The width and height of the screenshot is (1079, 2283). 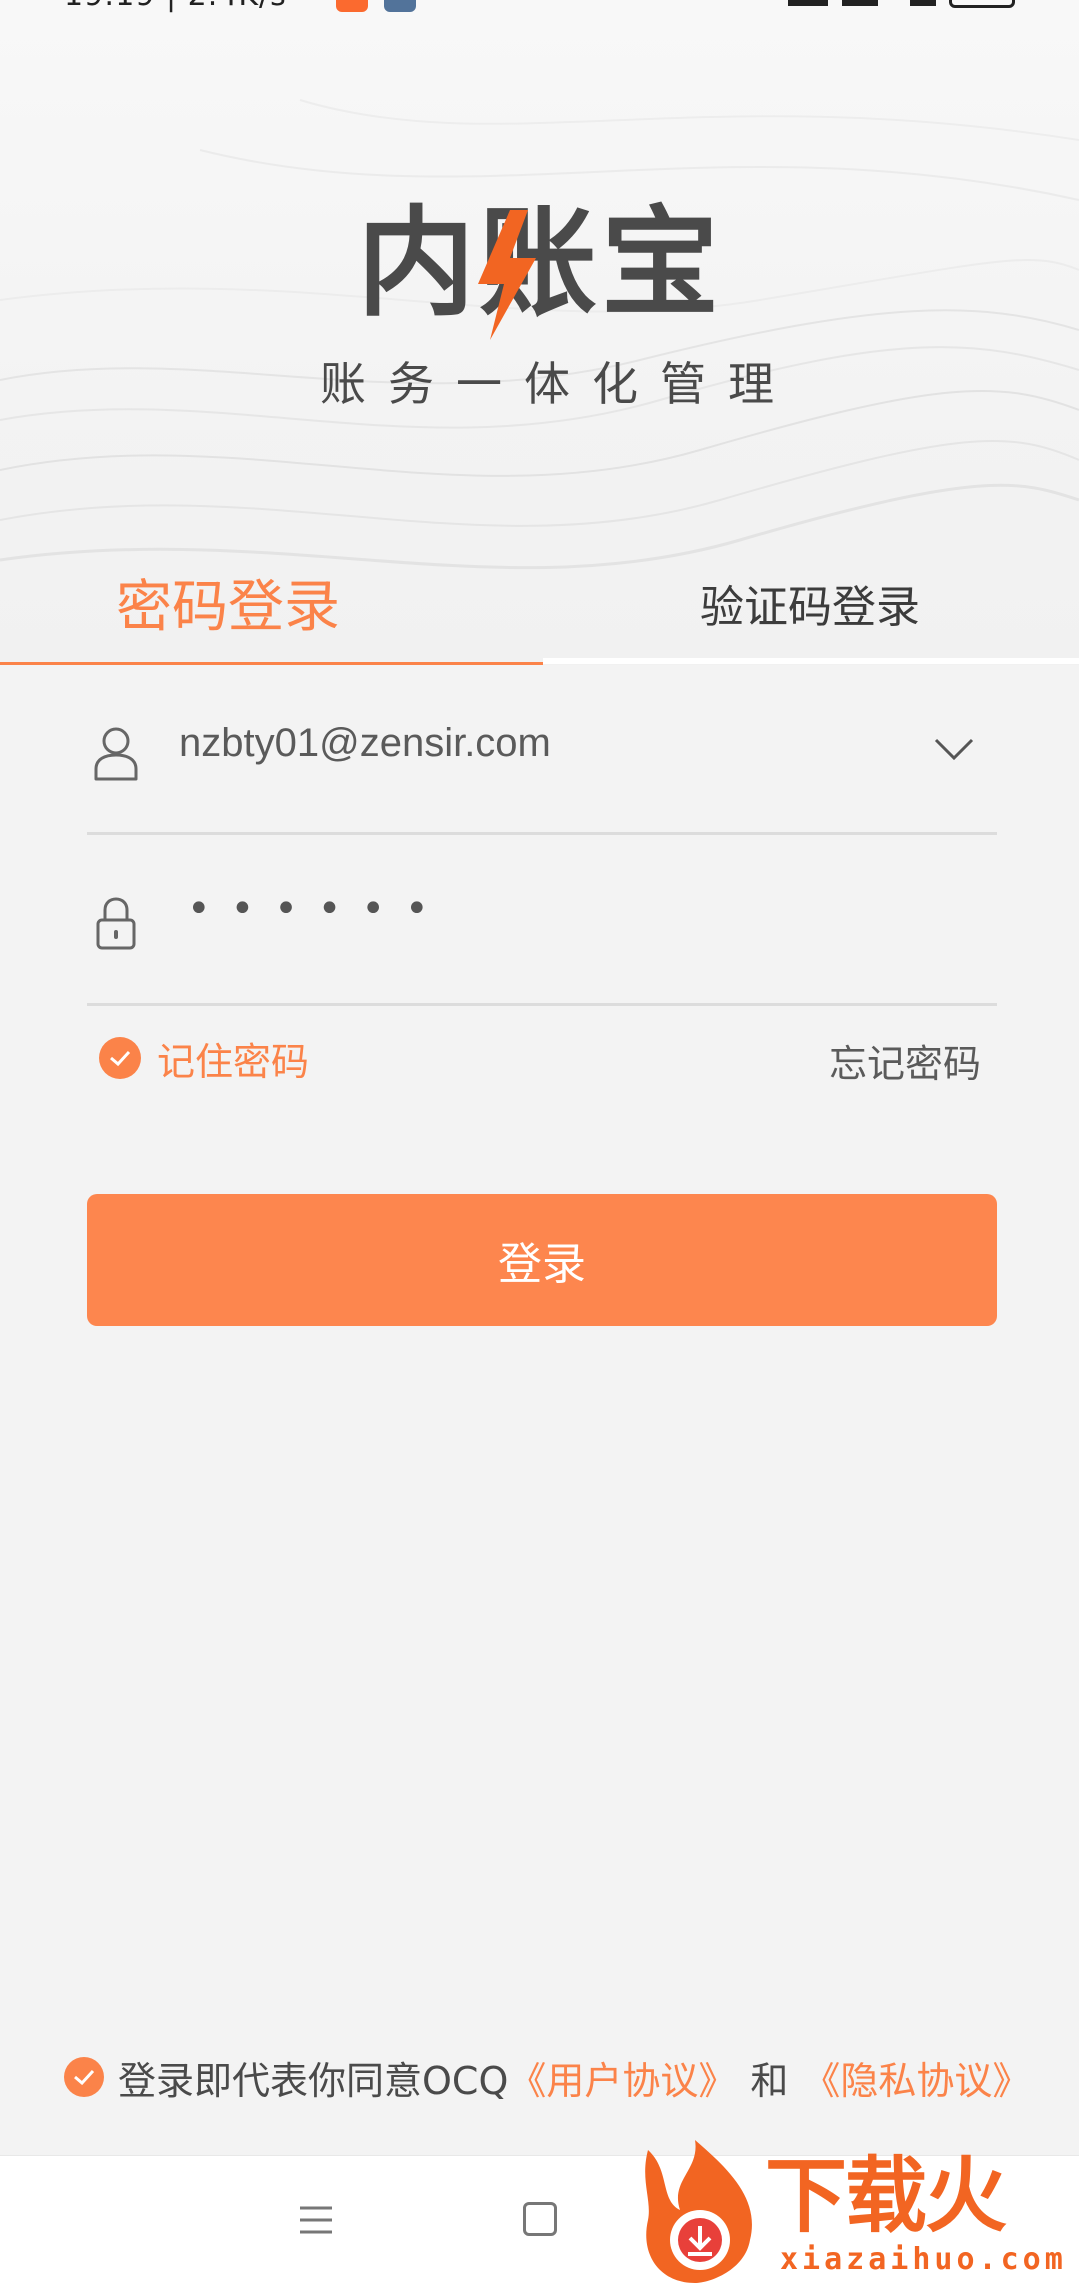 What do you see at coordinates (116, 923) in the screenshot?
I see `lock-icon` at bounding box center [116, 923].